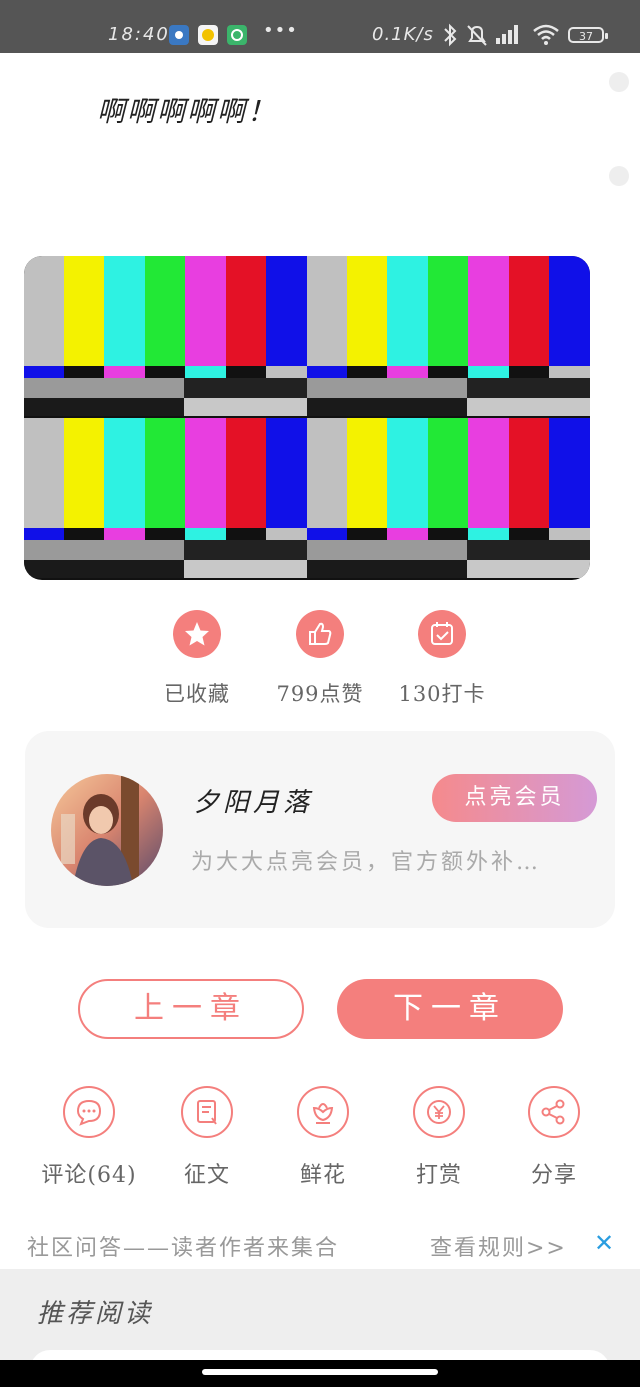  What do you see at coordinates (442, 693) in the screenshot?
I see `checkin-label: 130打卡` at bounding box center [442, 693].